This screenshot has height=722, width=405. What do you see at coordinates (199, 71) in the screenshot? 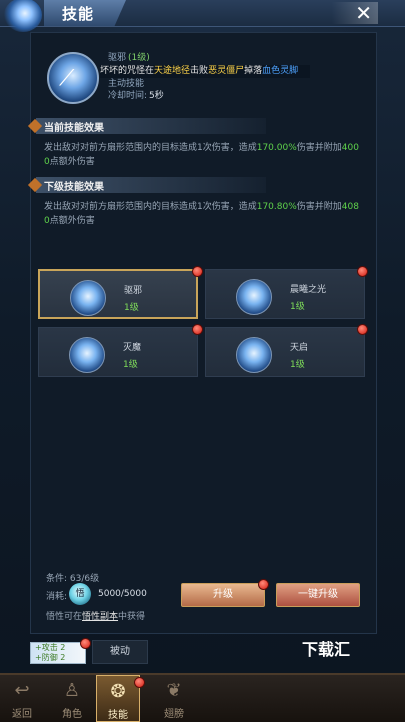
I see `ticker-text: 击败` at bounding box center [199, 71].